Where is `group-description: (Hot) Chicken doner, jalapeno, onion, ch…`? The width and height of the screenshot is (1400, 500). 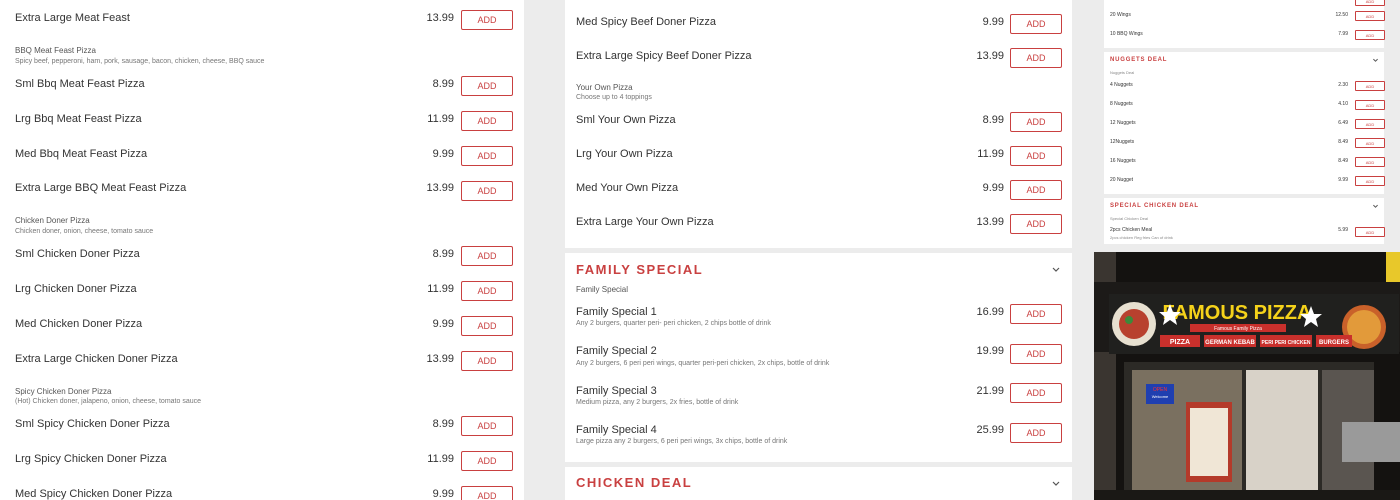
group-description: (Hot) Chicken doner, jalapeno, onion, ch… is located at coordinates (108, 401).